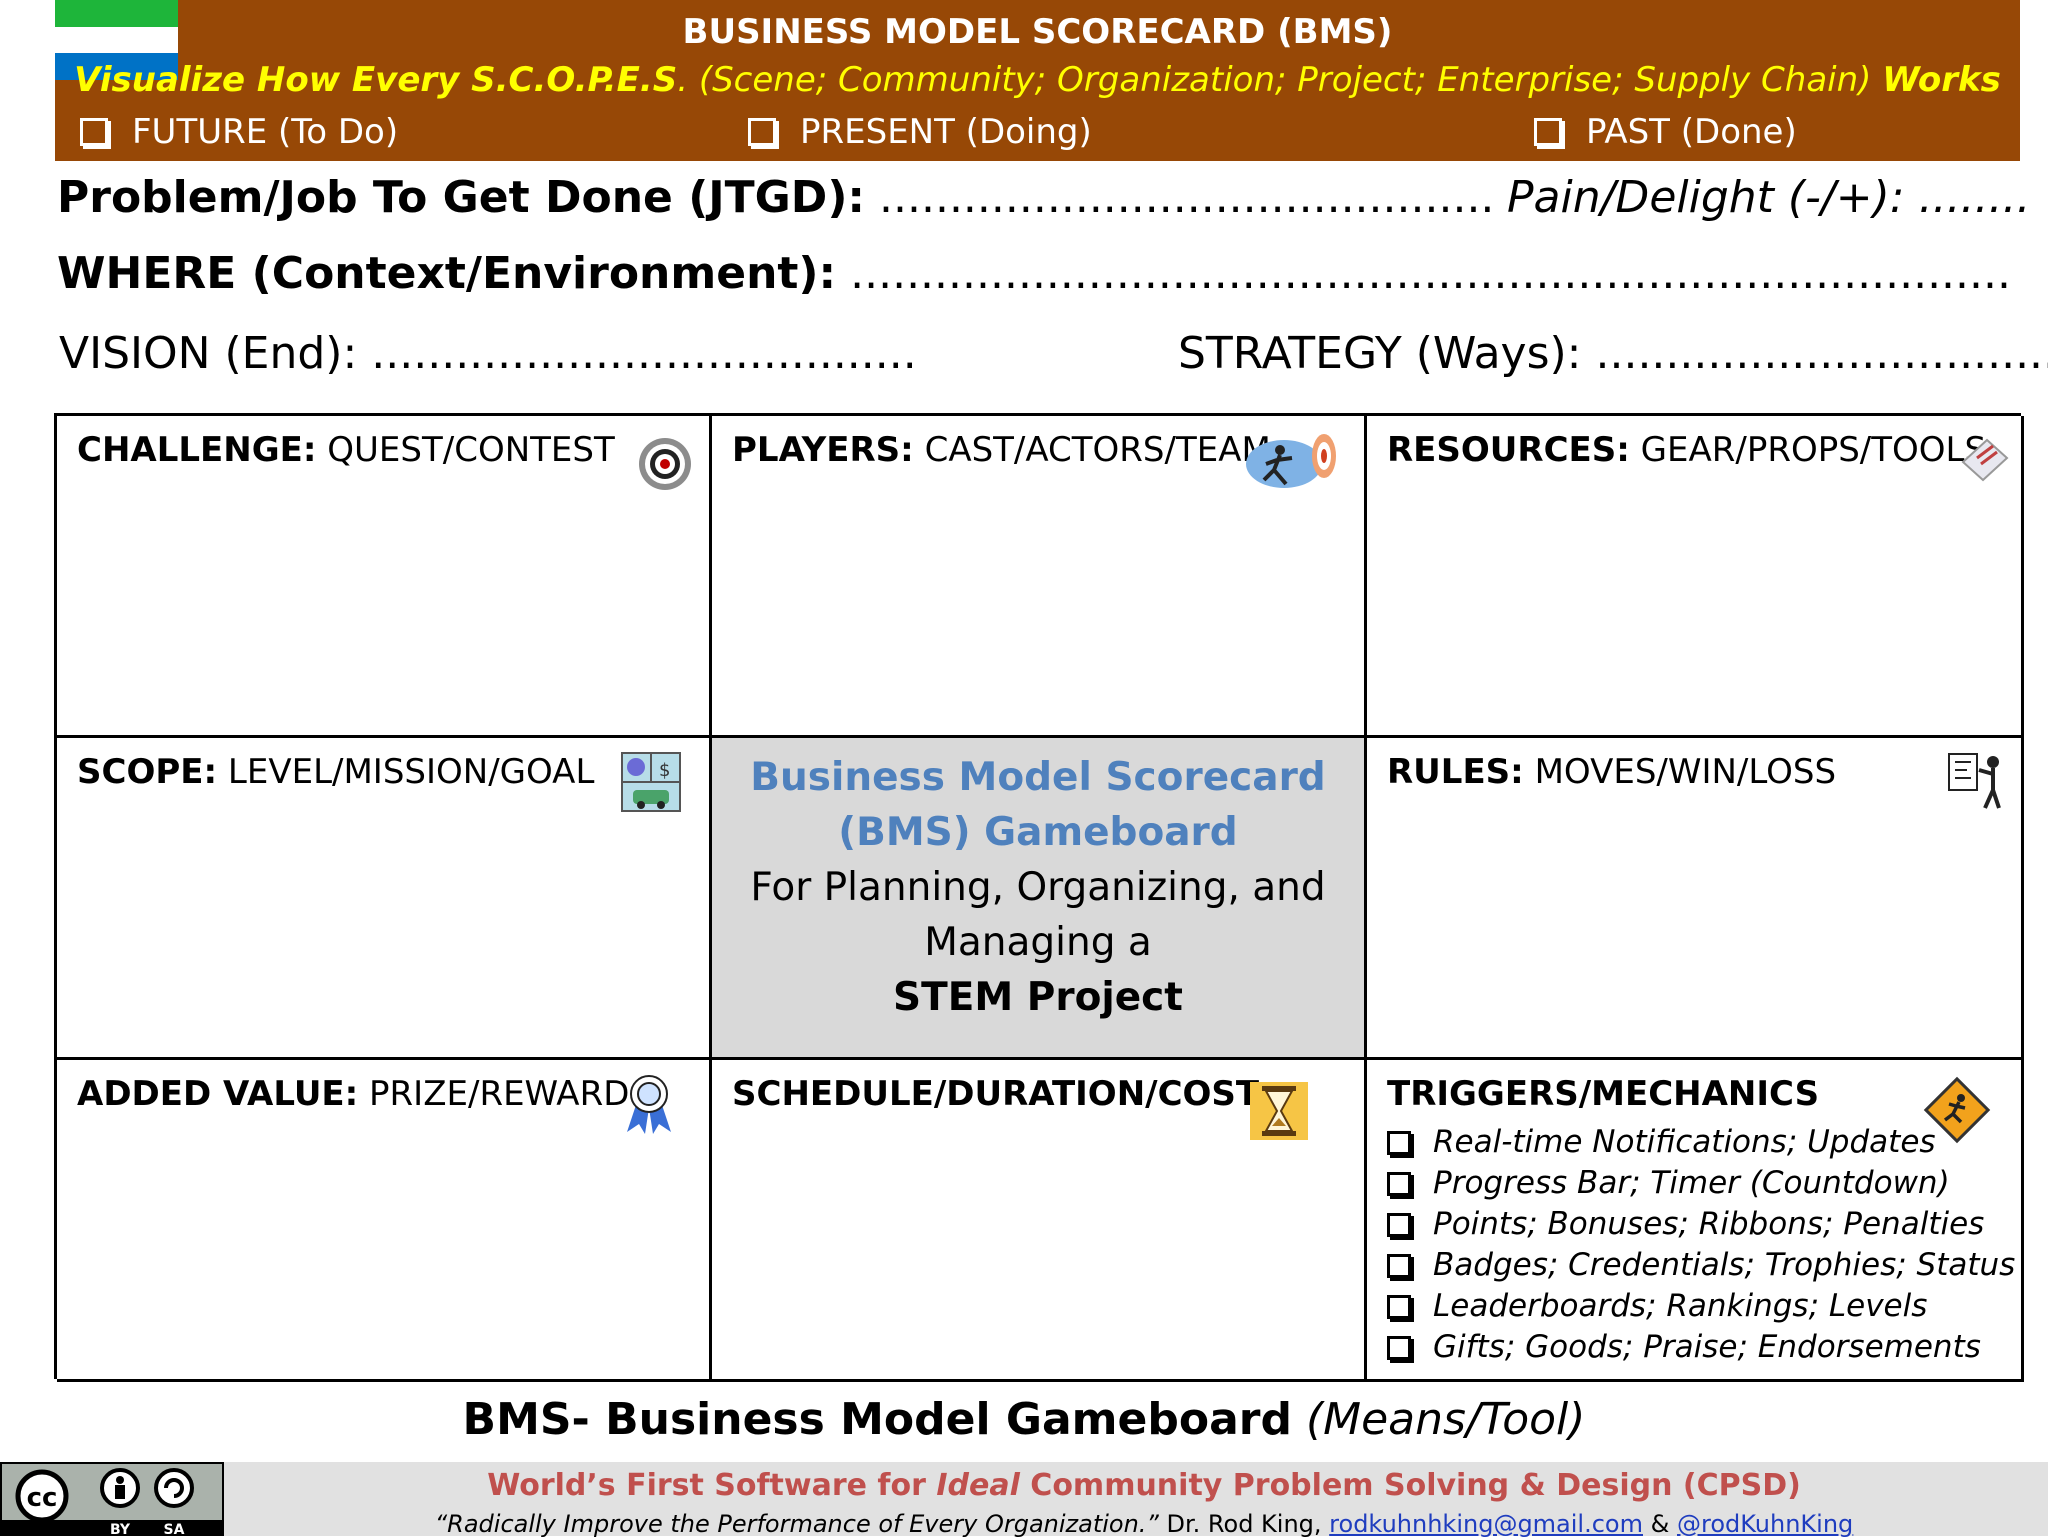  I want to click on cell-subheading: MOVES/WIN/LOSS, so click(1680, 772).